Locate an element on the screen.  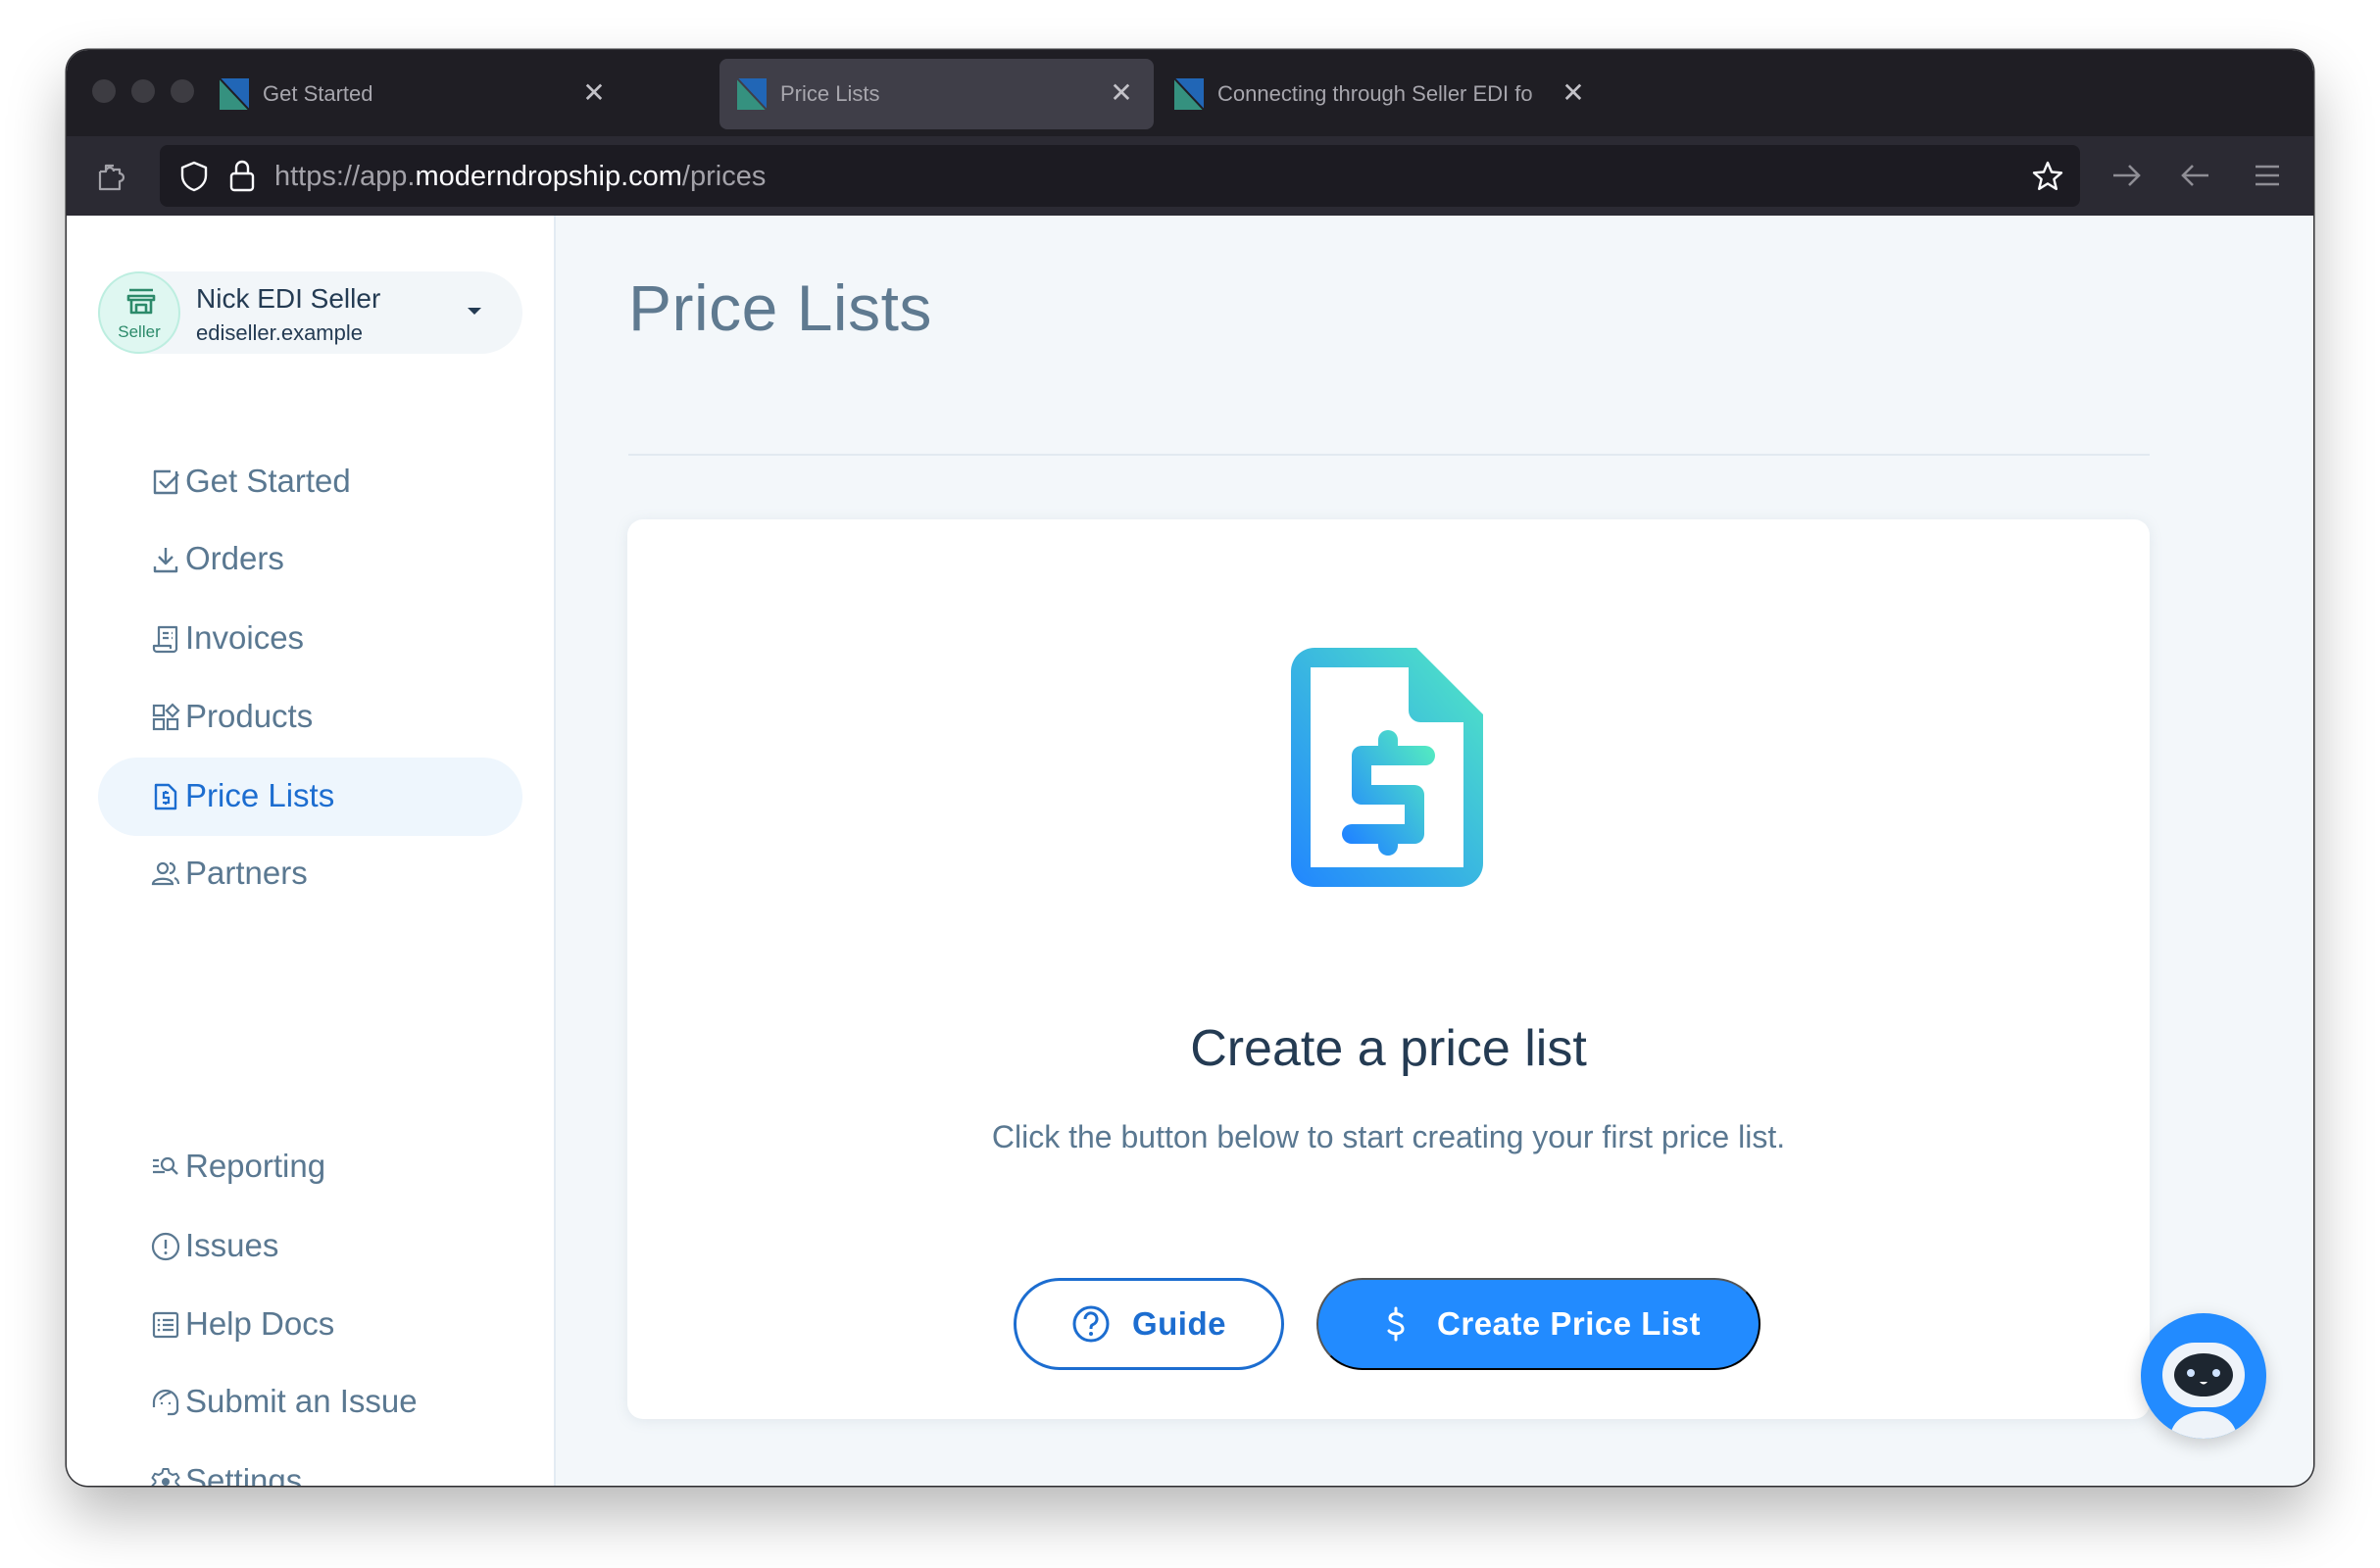
sidebar-item-label: Products is located at coordinates (249, 716).